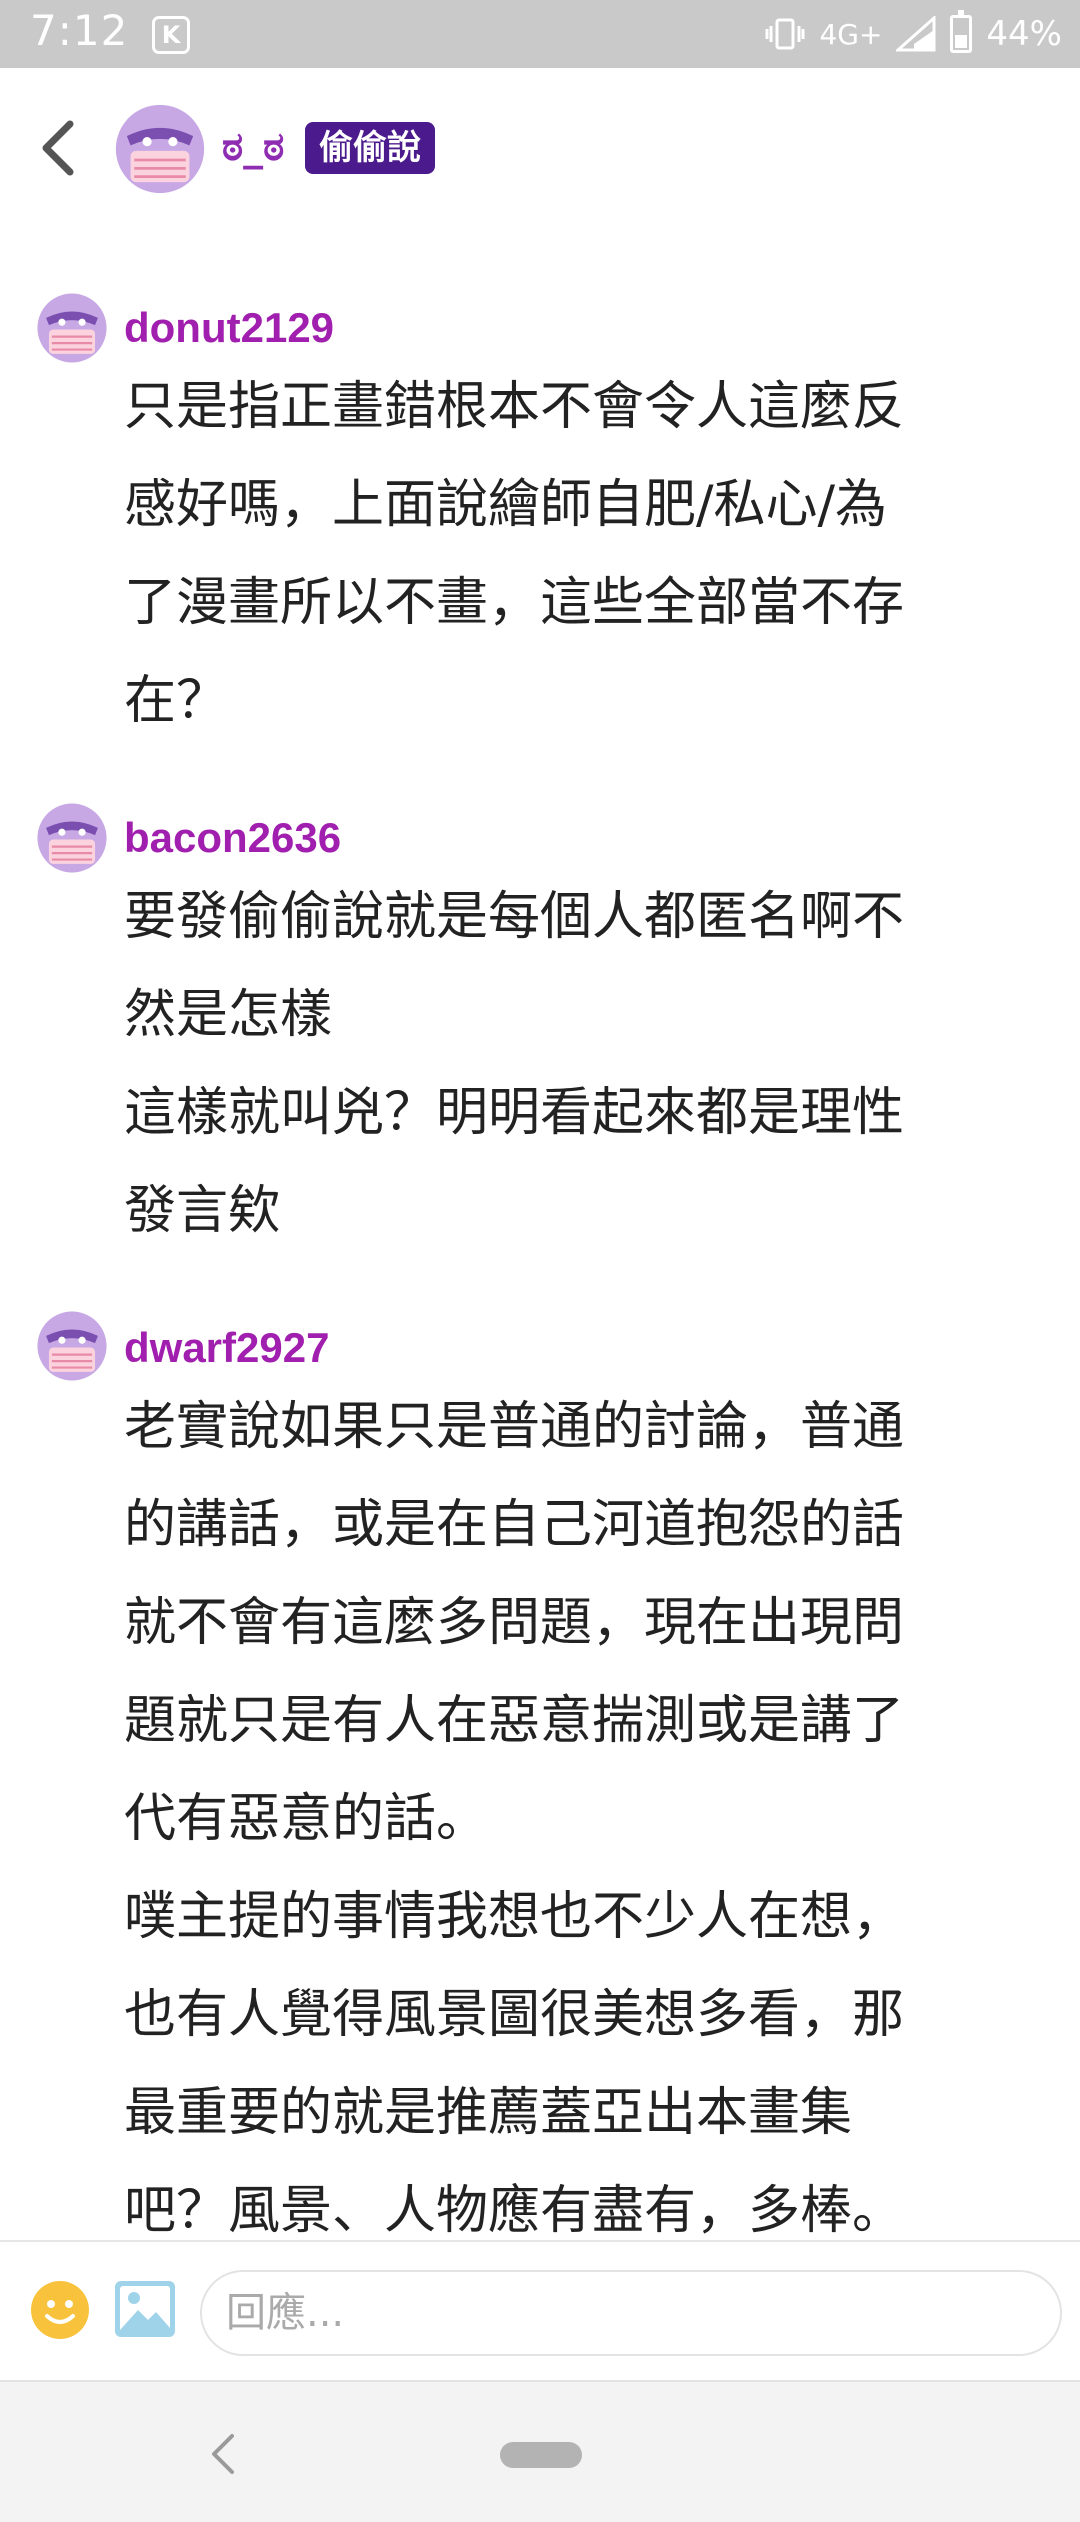  Describe the element at coordinates (541, 2455) in the screenshot. I see `nav-home-pill` at that location.